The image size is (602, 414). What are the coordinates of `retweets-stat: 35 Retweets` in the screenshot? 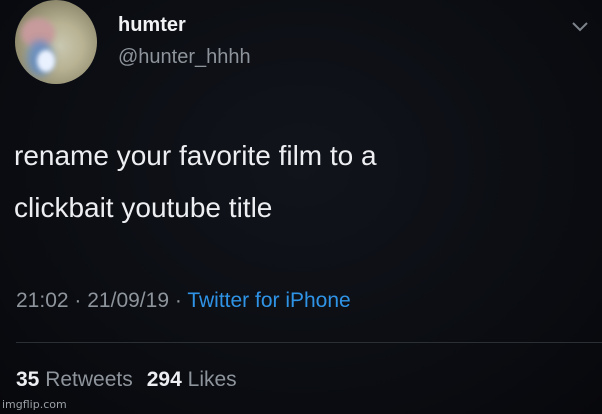 It's located at (74, 379).